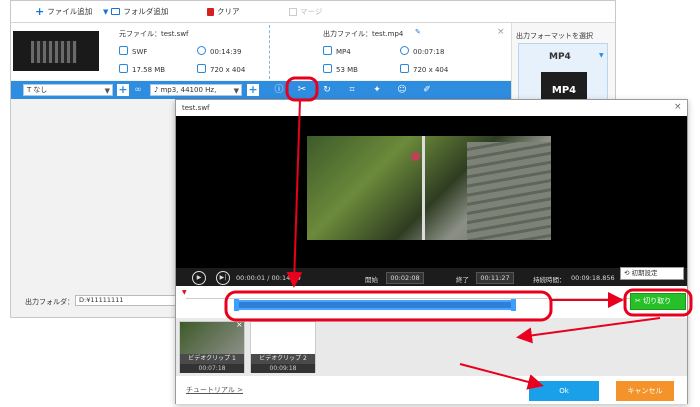  What do you see at coordinates (593, 278) in the screenshot?
I see `duration-value: 00:09:18.856` at bounding box center [593, 278].